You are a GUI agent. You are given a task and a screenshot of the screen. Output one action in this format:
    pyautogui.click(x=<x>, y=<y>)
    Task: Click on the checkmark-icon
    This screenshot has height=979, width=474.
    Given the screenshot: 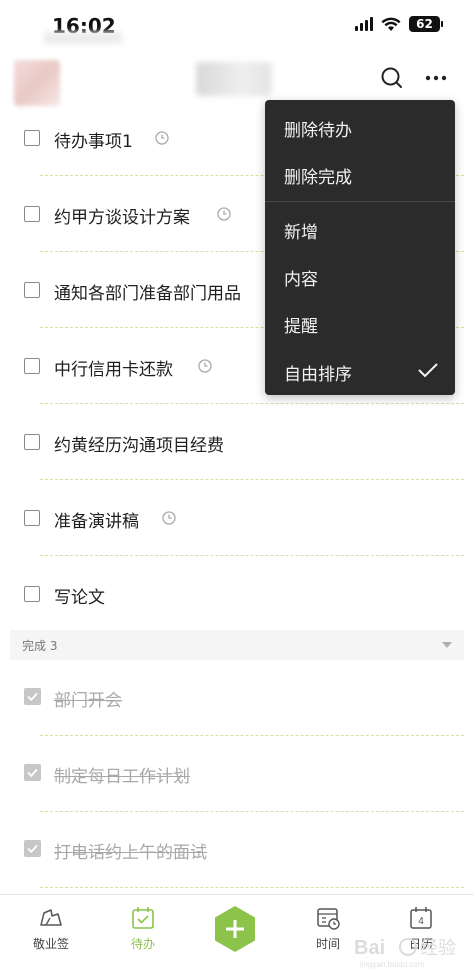 What is the action you would take?
    pyautogui.click(x=428, y=370)
    